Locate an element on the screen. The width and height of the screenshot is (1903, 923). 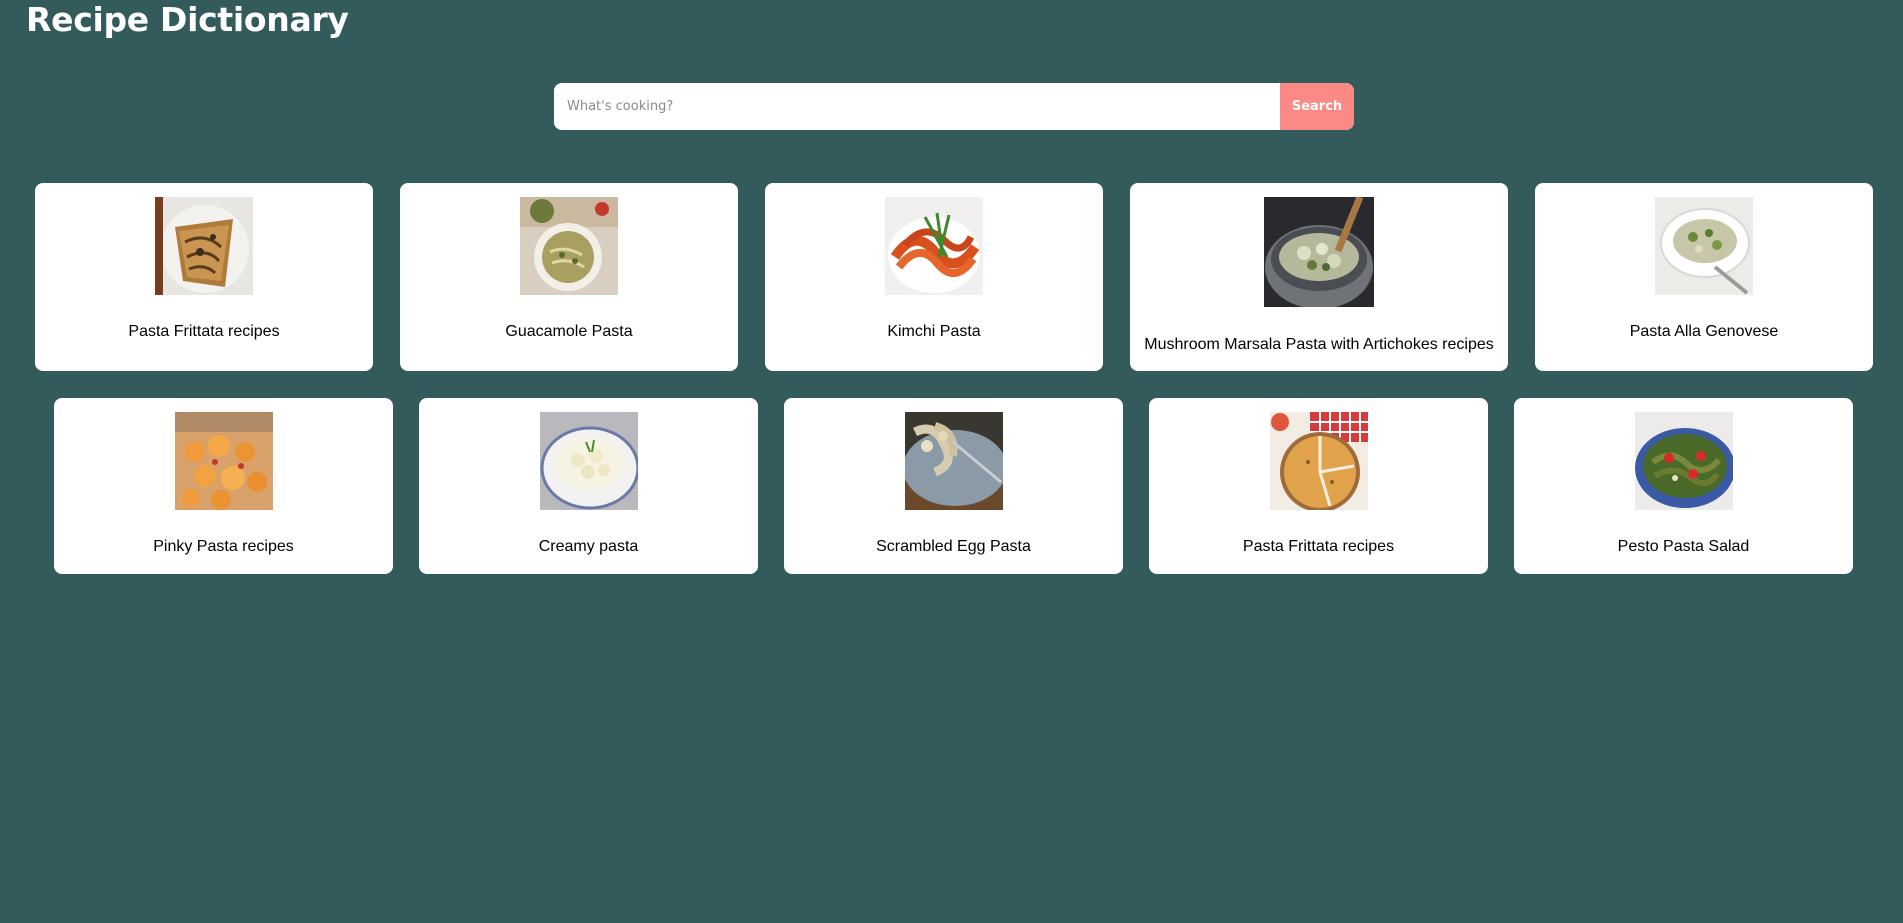
kimchi-pasta-photo is located at coordinates (934, 246).